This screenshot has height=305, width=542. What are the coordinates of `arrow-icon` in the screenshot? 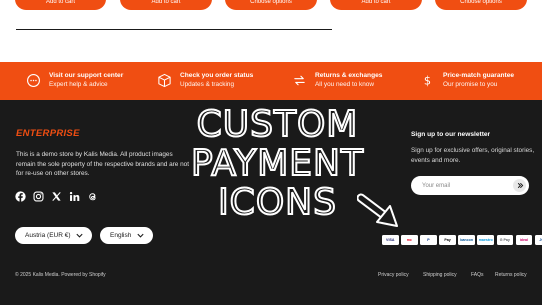 It's located at (379, 214).